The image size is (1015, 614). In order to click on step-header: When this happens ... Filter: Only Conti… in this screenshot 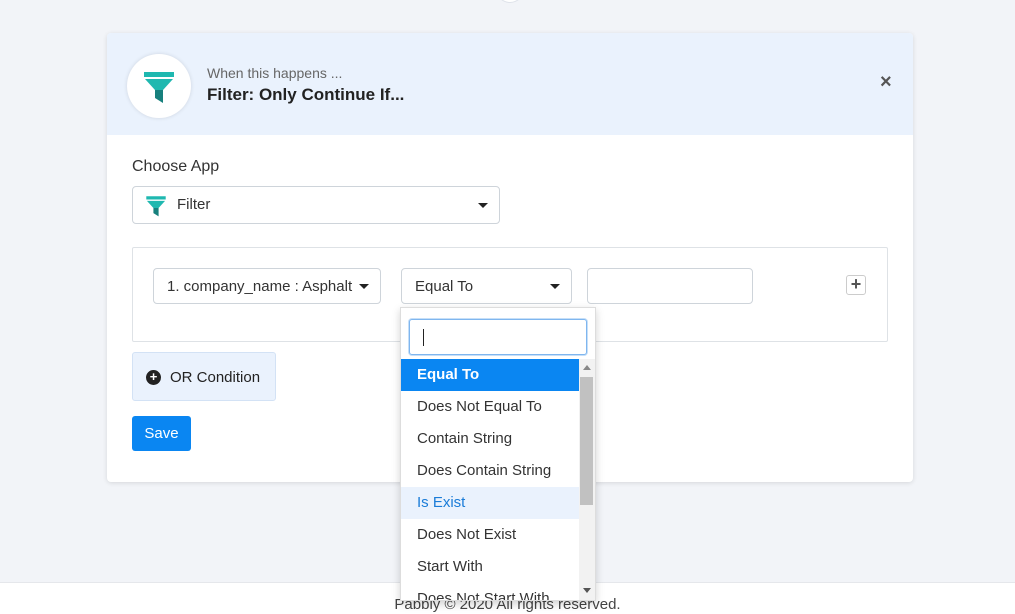, I will do `click(510, 84)`.